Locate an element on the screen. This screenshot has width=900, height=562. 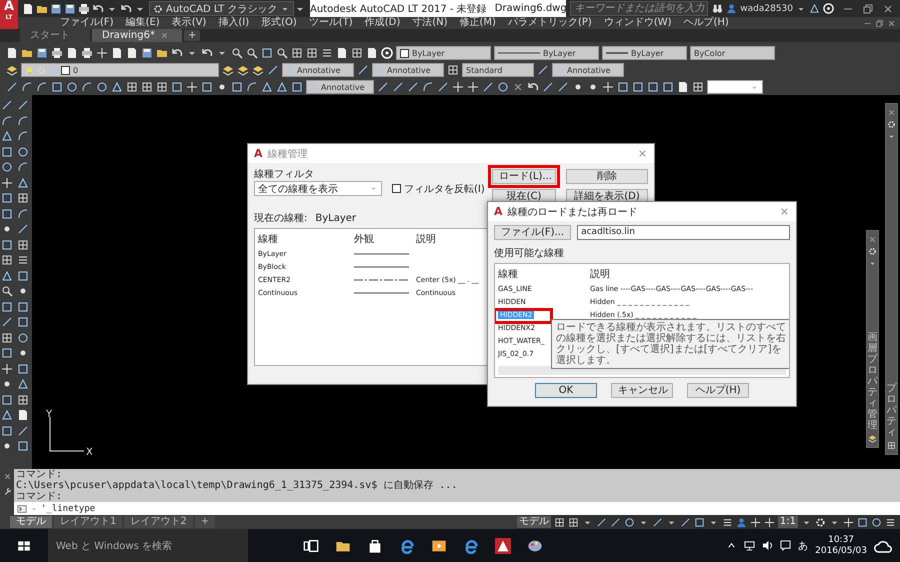
windows-logo-icon is located at coordinates (24, 545).